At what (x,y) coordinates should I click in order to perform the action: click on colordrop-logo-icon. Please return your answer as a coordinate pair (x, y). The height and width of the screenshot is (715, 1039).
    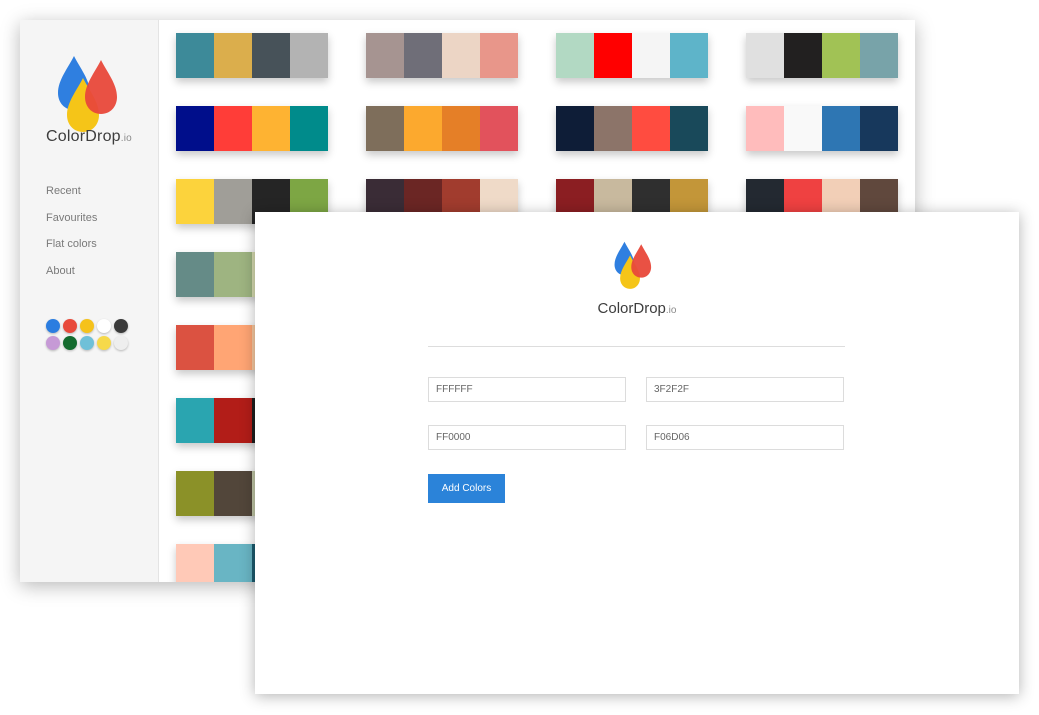
    Looking at the image, I should click on (633, 265).